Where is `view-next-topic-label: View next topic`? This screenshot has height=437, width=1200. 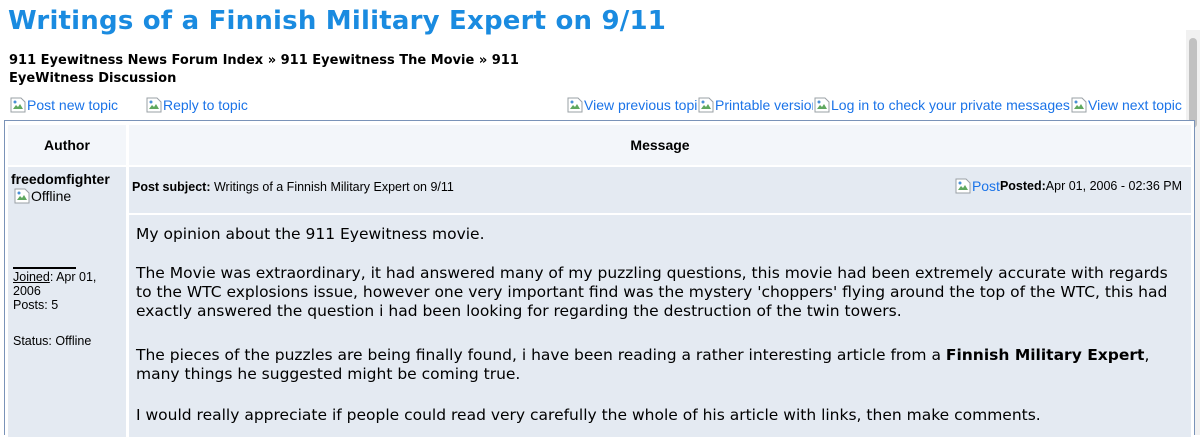
view-next-topic-label: View next topic is located at coordinates (1135, 105).